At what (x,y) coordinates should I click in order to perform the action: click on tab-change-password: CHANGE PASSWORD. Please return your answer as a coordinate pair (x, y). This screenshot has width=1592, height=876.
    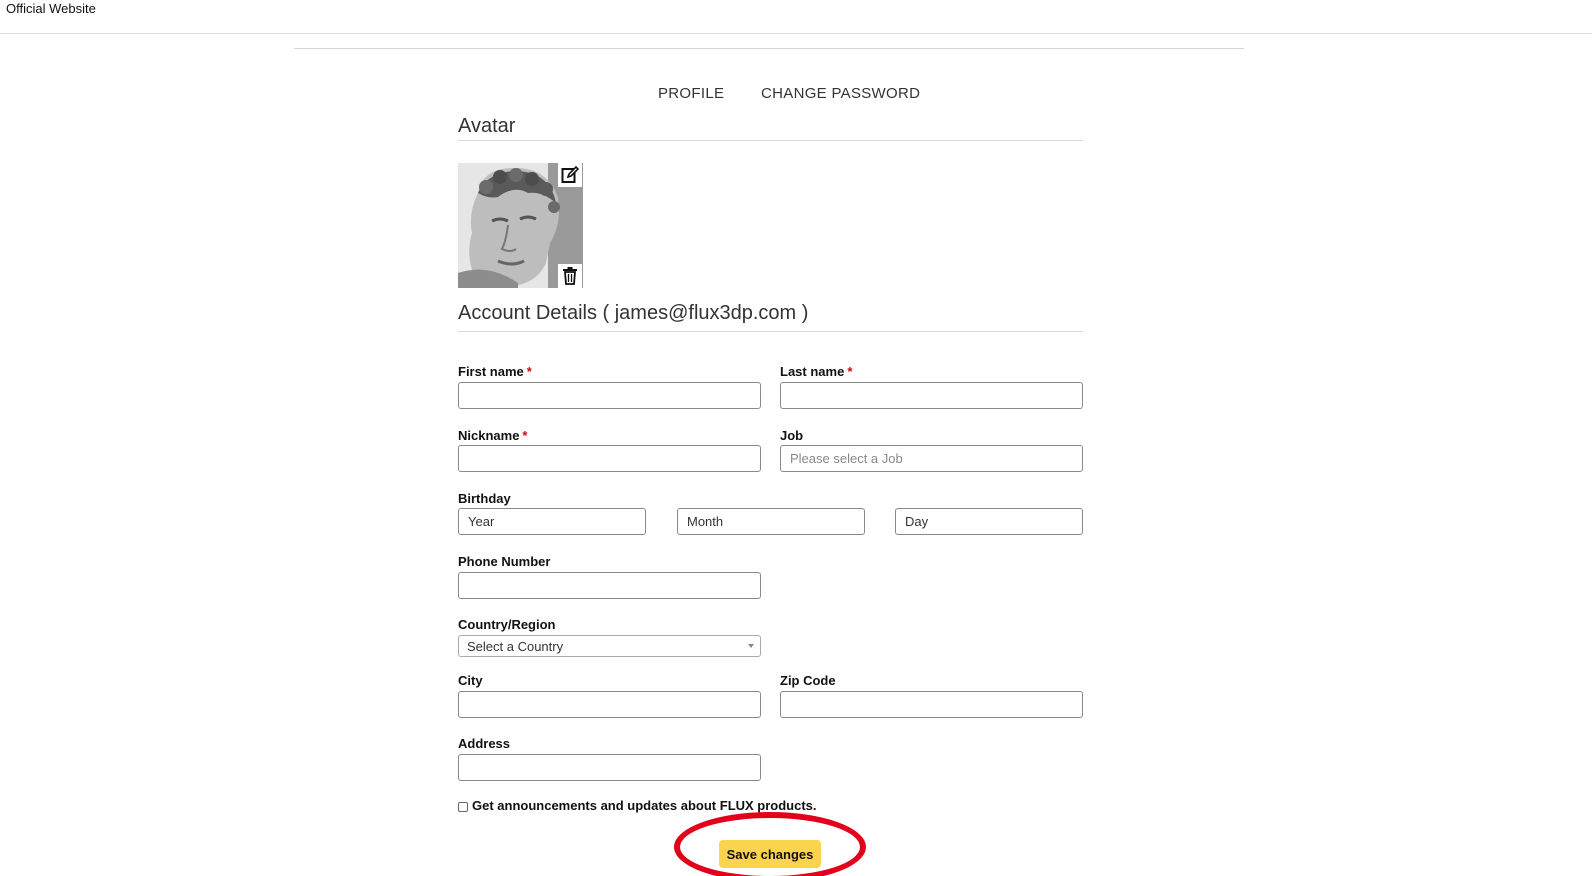
    Looking at the image, I should click on (840, 93).